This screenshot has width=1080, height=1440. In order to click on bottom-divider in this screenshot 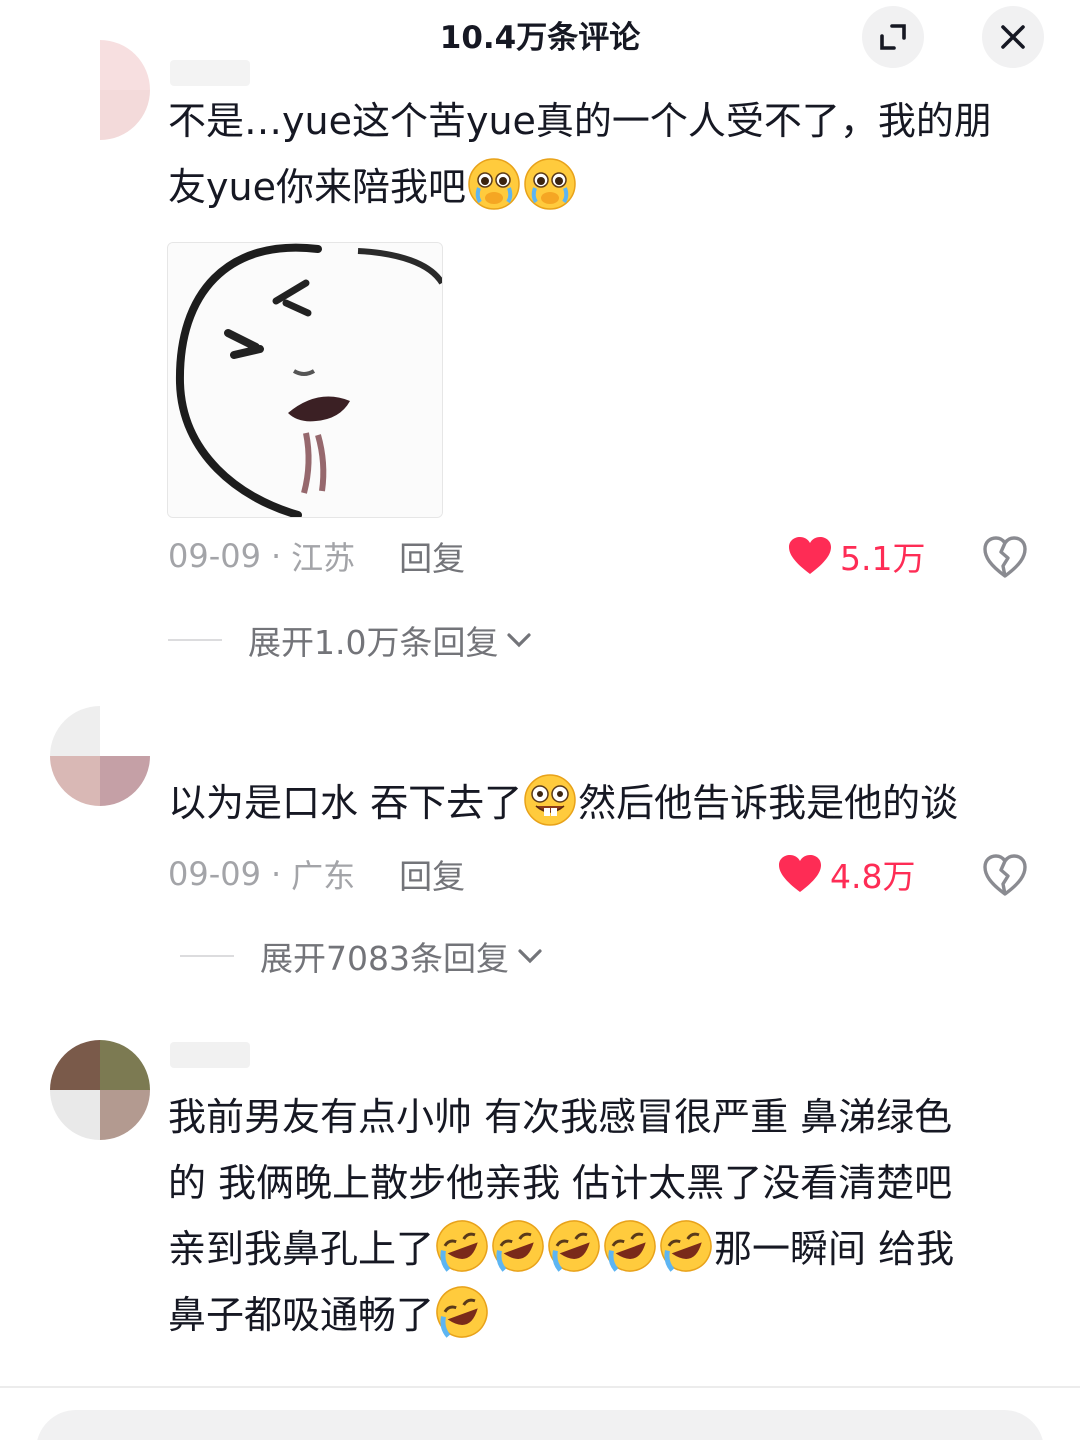, I will do `click(540, 1387)`.